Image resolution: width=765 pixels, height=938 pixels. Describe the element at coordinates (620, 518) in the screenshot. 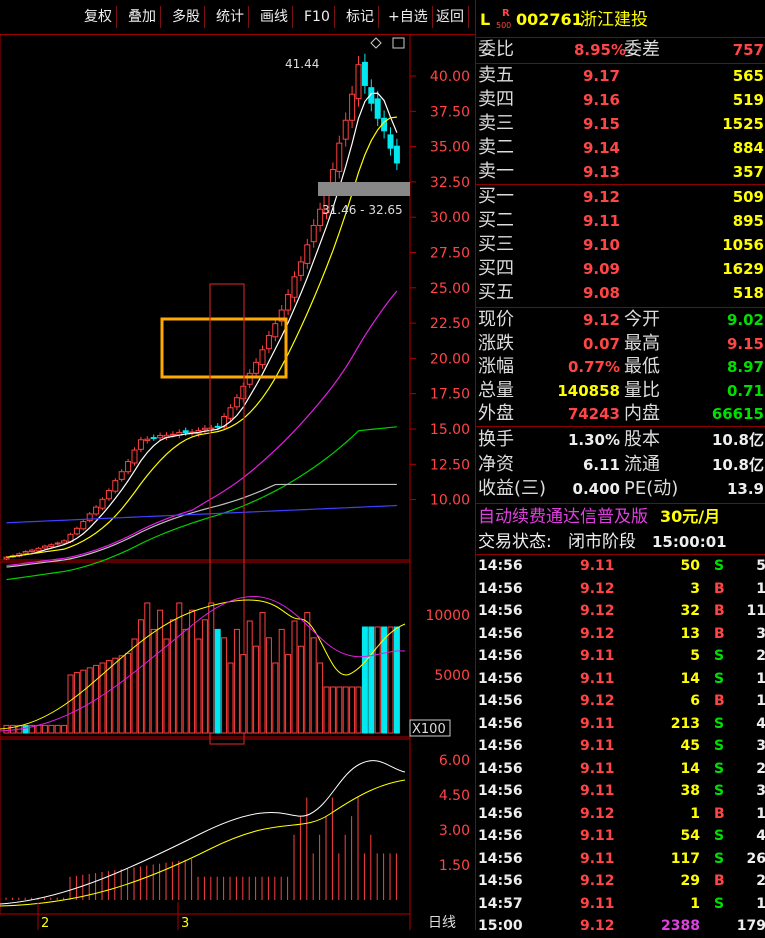

I see `promo-banner: 自动续费通达信普及版 30元/月` at that location.